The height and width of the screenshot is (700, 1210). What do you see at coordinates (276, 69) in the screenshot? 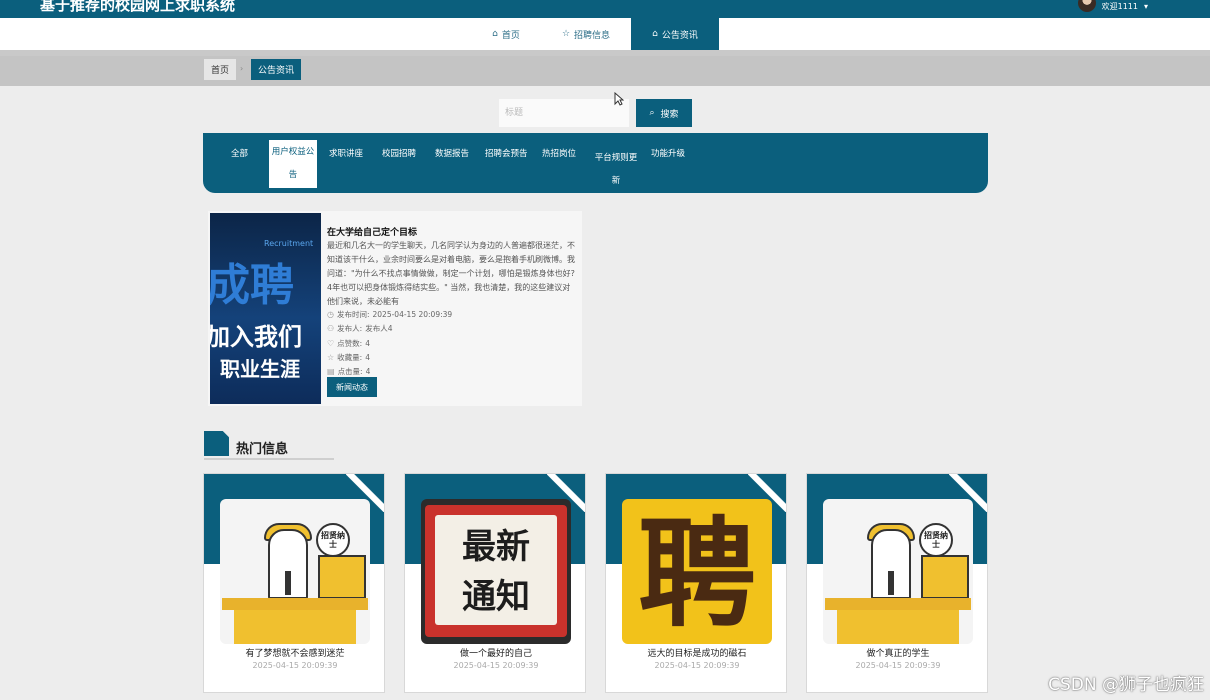
I see `breadcrumb-current: 公告资讯` at bounding box center [276, 69].